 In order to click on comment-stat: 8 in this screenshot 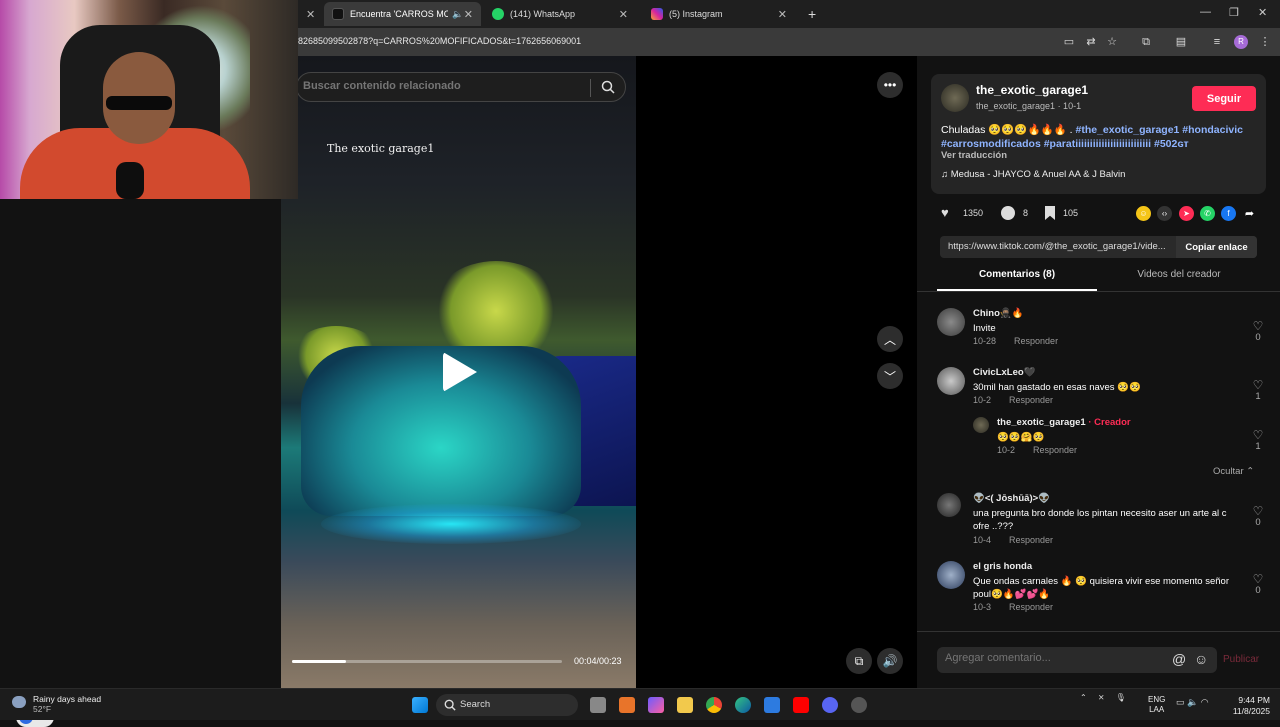, I will do `click(1014, 213)`.